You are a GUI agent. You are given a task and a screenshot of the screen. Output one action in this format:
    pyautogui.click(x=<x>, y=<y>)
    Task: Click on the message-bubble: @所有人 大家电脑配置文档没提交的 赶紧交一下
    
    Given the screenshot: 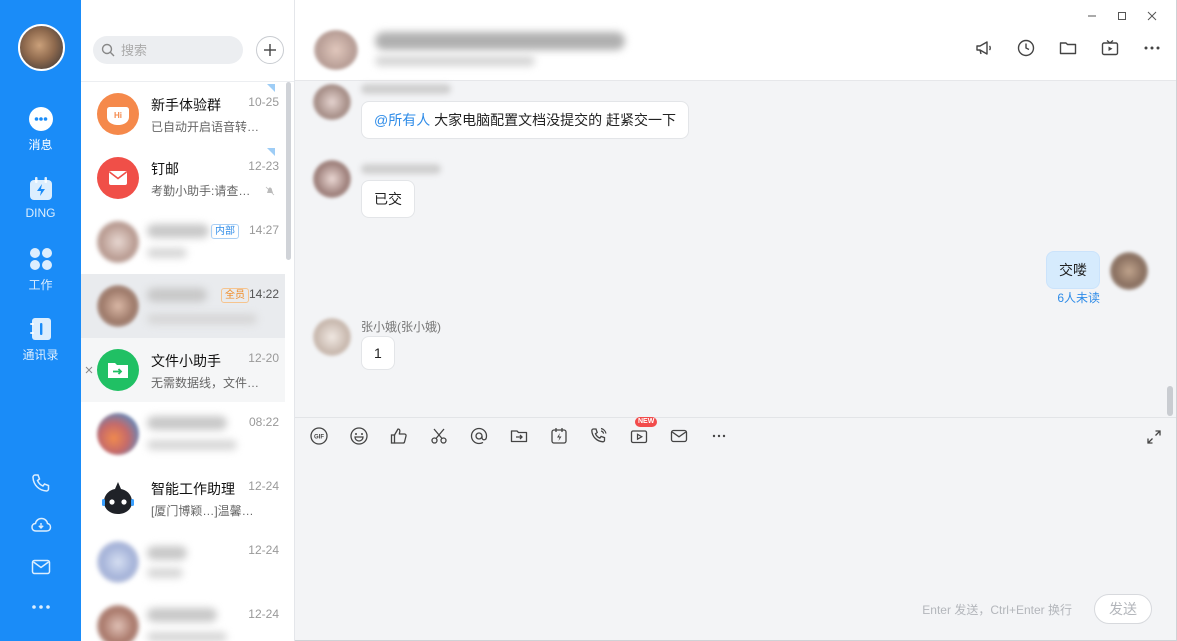 What is the action you would take?
    pyautogui.click(x=525, y=120)
    